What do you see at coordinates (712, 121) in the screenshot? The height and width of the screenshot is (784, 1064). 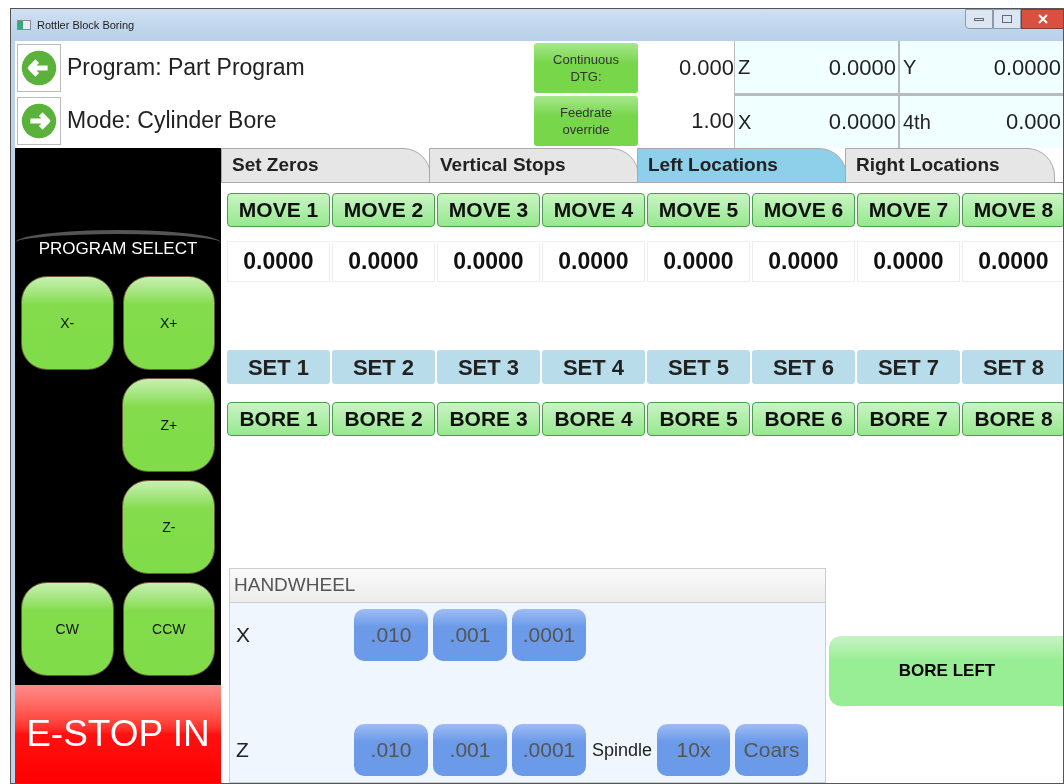 I see `readout-value: 1.00` at bounding box center [712, 121].